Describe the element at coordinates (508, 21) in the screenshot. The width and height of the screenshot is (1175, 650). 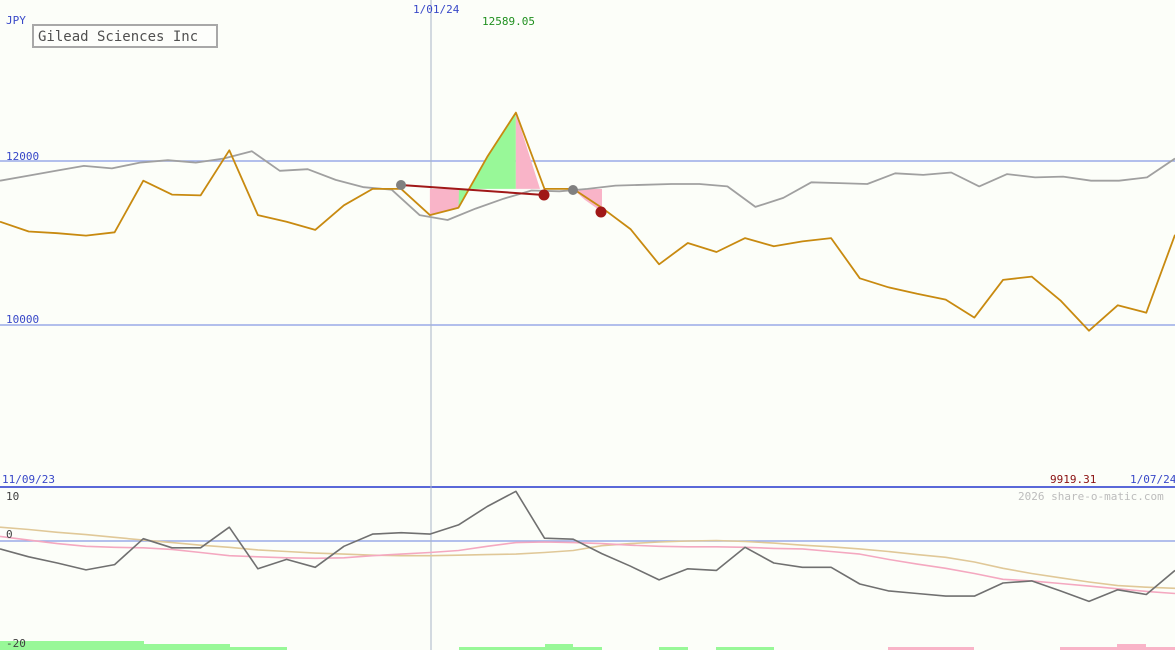
I see `high-value-label: 12589.05` at that location.